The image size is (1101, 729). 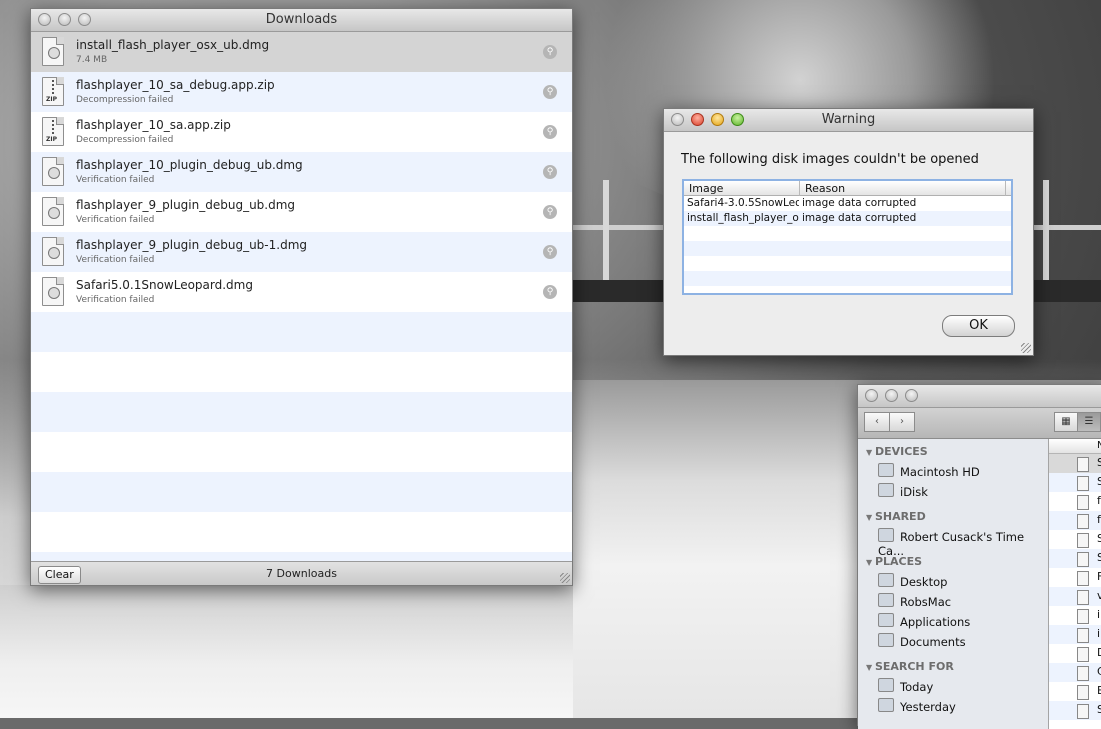 I want to click on sidebar-item-label: Documents, so click(x=933, y=642).